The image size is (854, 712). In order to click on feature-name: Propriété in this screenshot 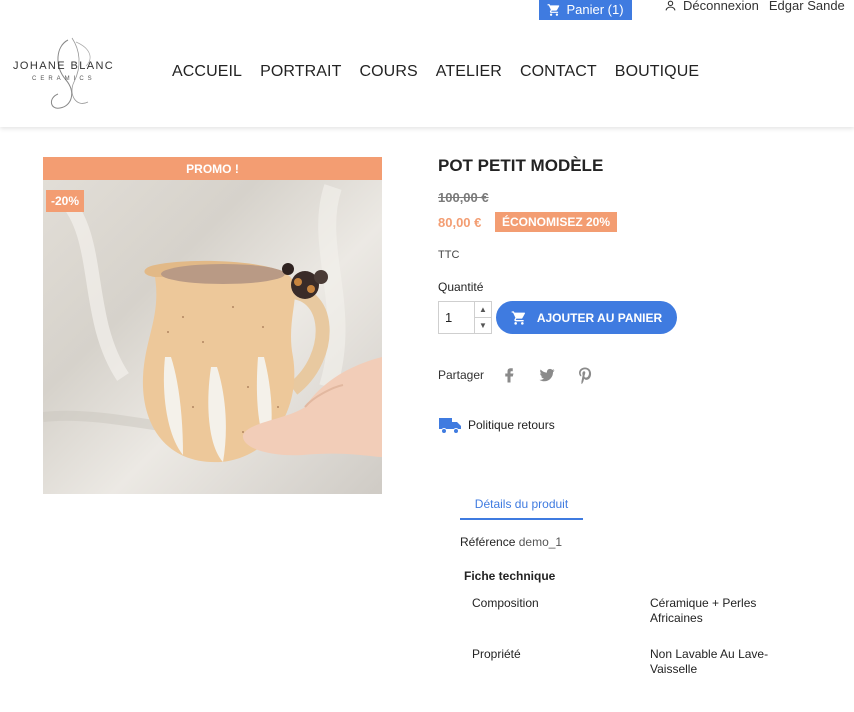, I will do `click(496, 654)`.